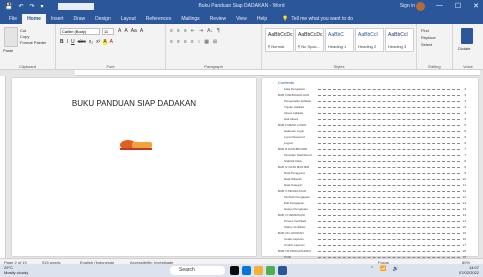  I want to click on minimize-button: —, so click(439, 6).